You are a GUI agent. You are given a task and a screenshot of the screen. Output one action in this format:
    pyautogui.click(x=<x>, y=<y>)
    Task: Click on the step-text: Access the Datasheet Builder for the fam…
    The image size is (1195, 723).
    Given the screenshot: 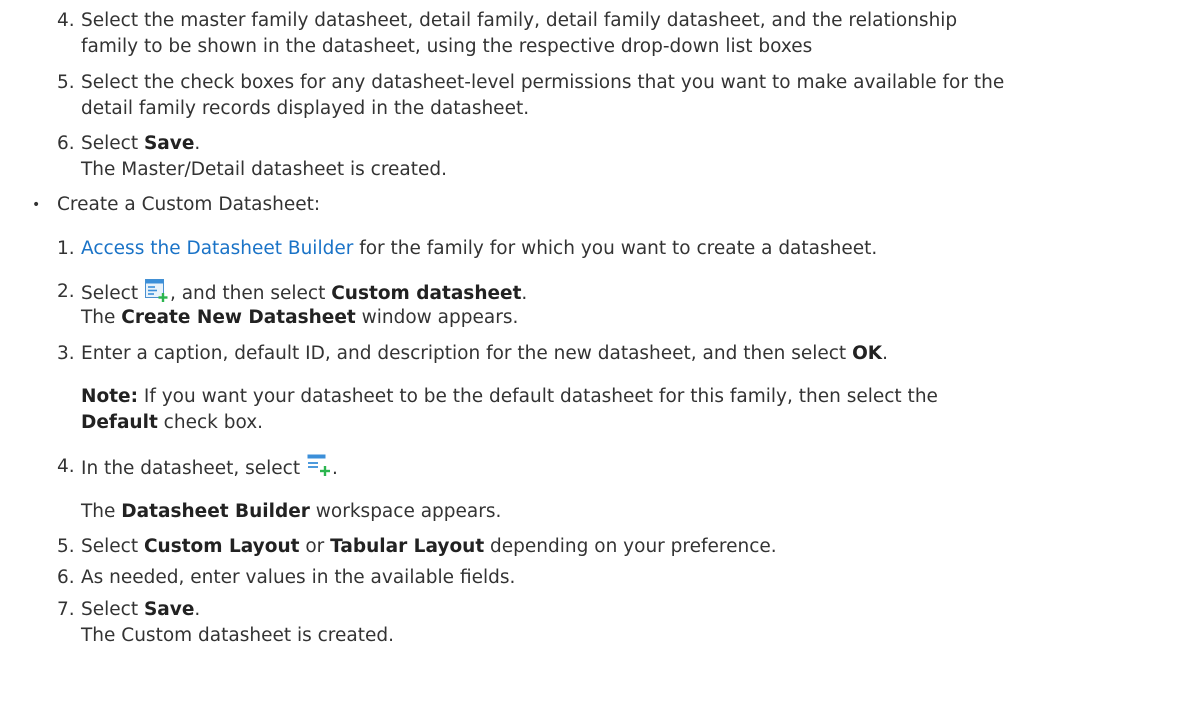 What is the action you would take?
    pyautogui.click(x=479, y=248)
    